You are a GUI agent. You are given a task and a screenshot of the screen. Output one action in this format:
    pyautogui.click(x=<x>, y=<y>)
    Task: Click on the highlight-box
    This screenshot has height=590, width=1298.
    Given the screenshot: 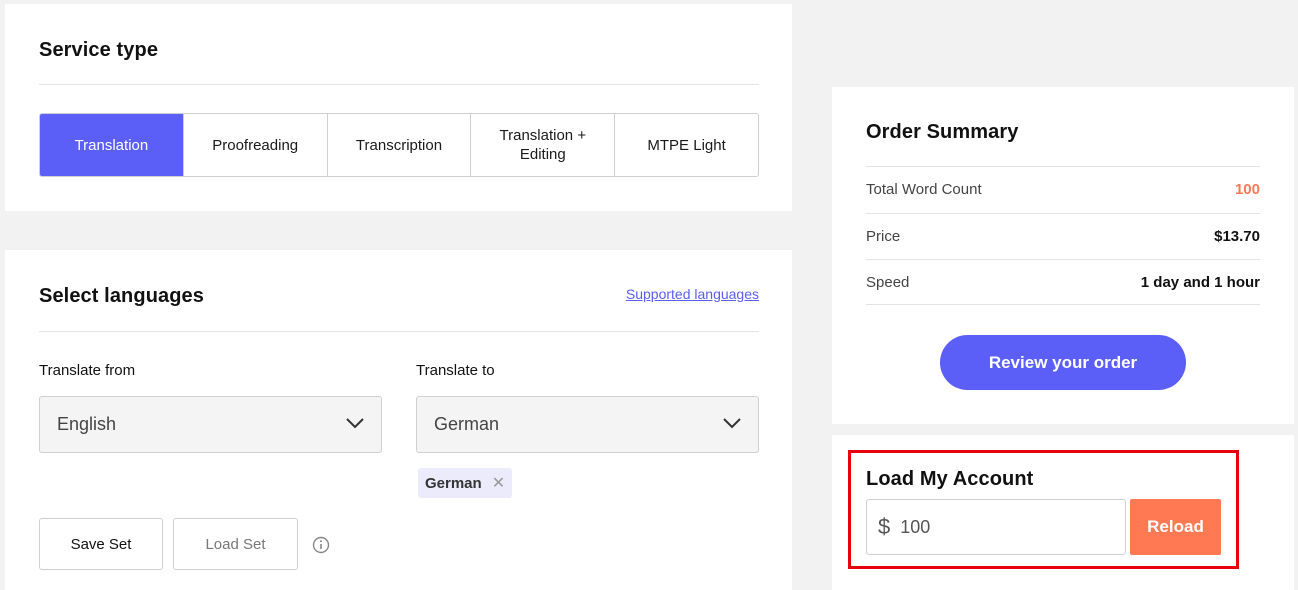 What is the action you would take?
    pyautogui.click(x=1043, y=509)
    